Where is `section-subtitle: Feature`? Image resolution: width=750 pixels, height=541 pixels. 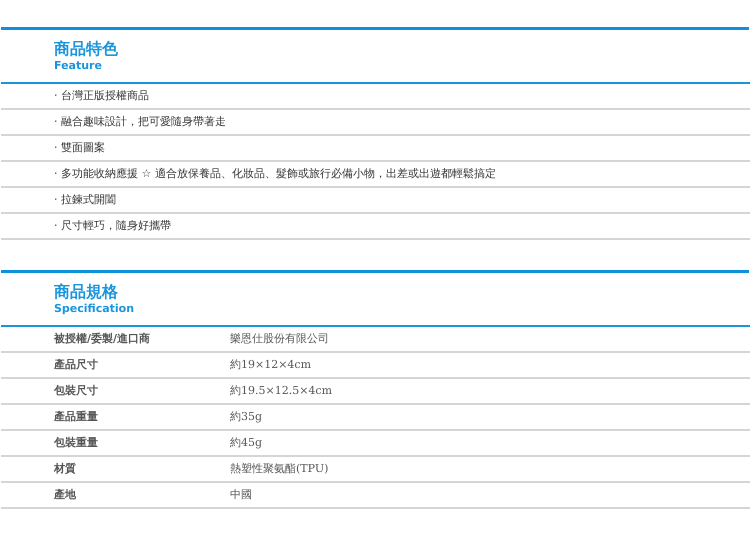 section-subtitle: Feature is located at coordinates (78, 66).